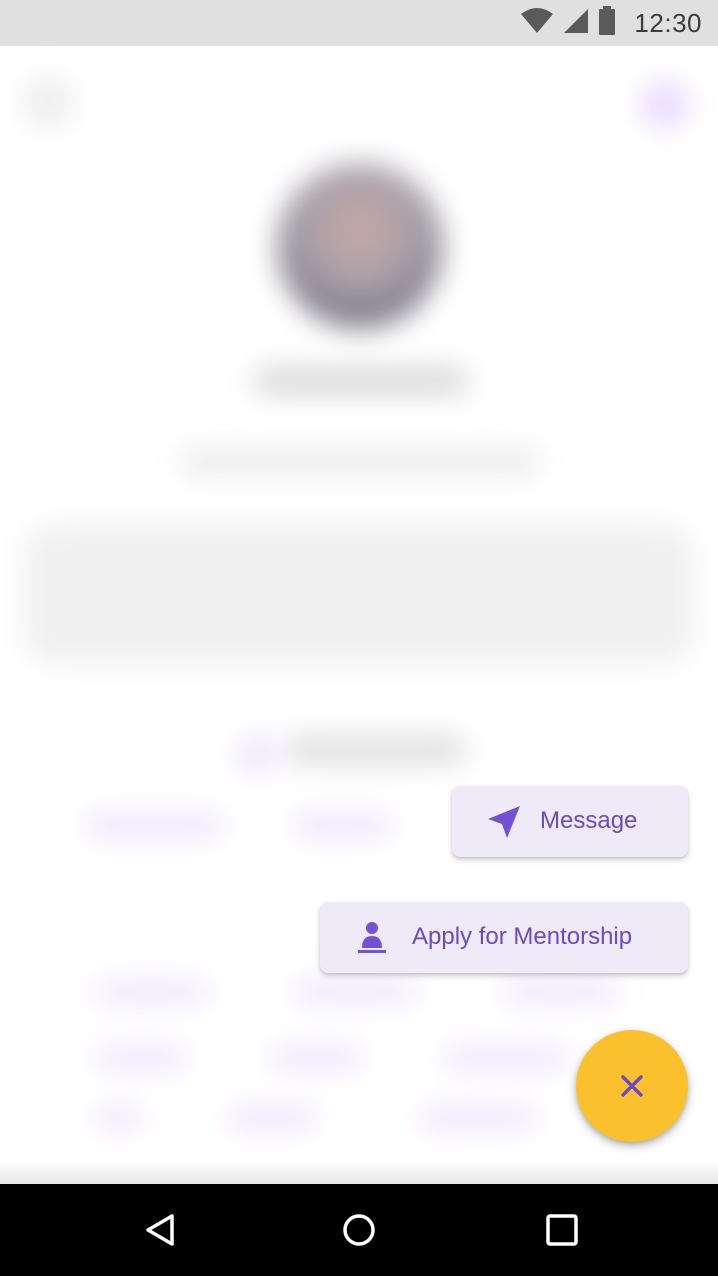 Image resolution: width=718 pixels, height=1276 pixels. What do you see at coordinates (668, 22) in the screenshot?
I see `status-time: 12:30` at bounding box center [668, 22].